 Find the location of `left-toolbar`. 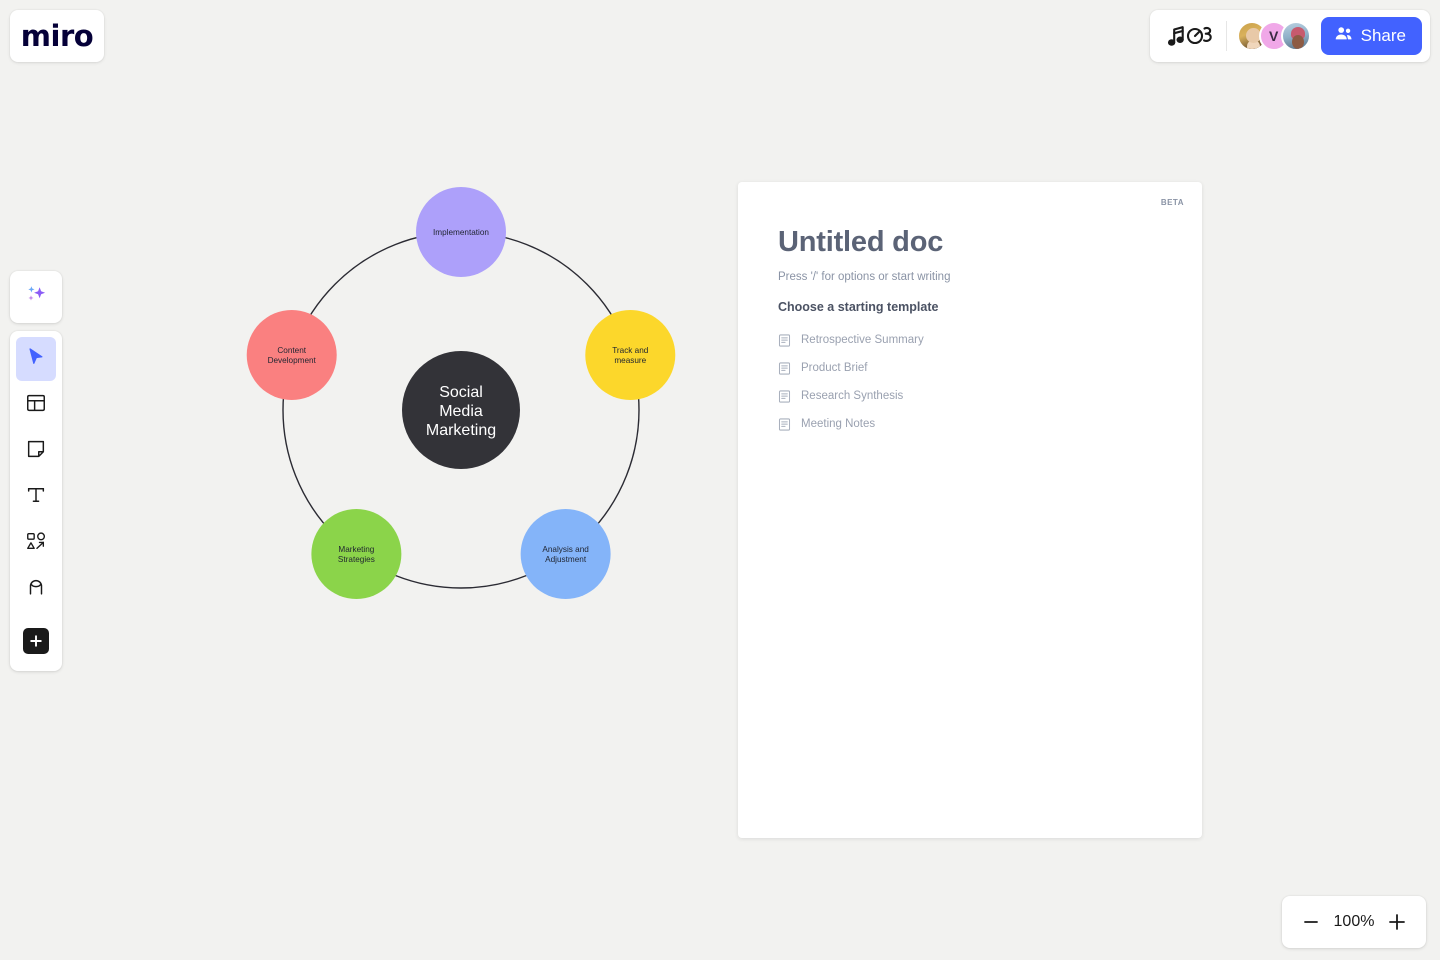

left-toolbar is located at coordinates (36, 501).